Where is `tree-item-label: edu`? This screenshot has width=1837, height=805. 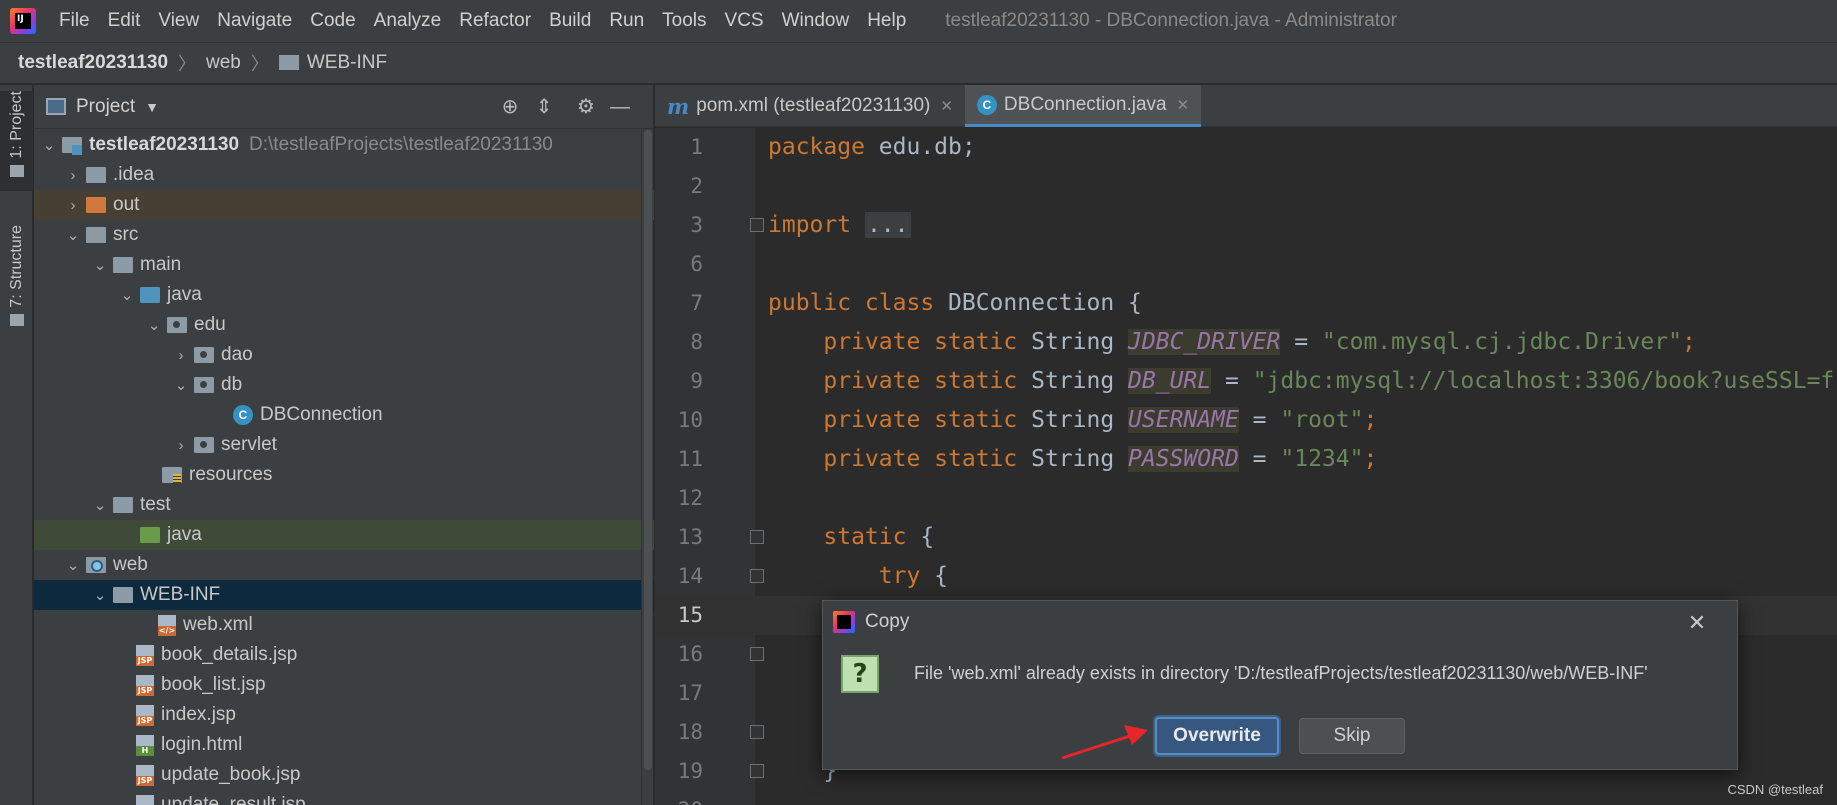 tree-item-label: edu is located at coordinates (210, 324).